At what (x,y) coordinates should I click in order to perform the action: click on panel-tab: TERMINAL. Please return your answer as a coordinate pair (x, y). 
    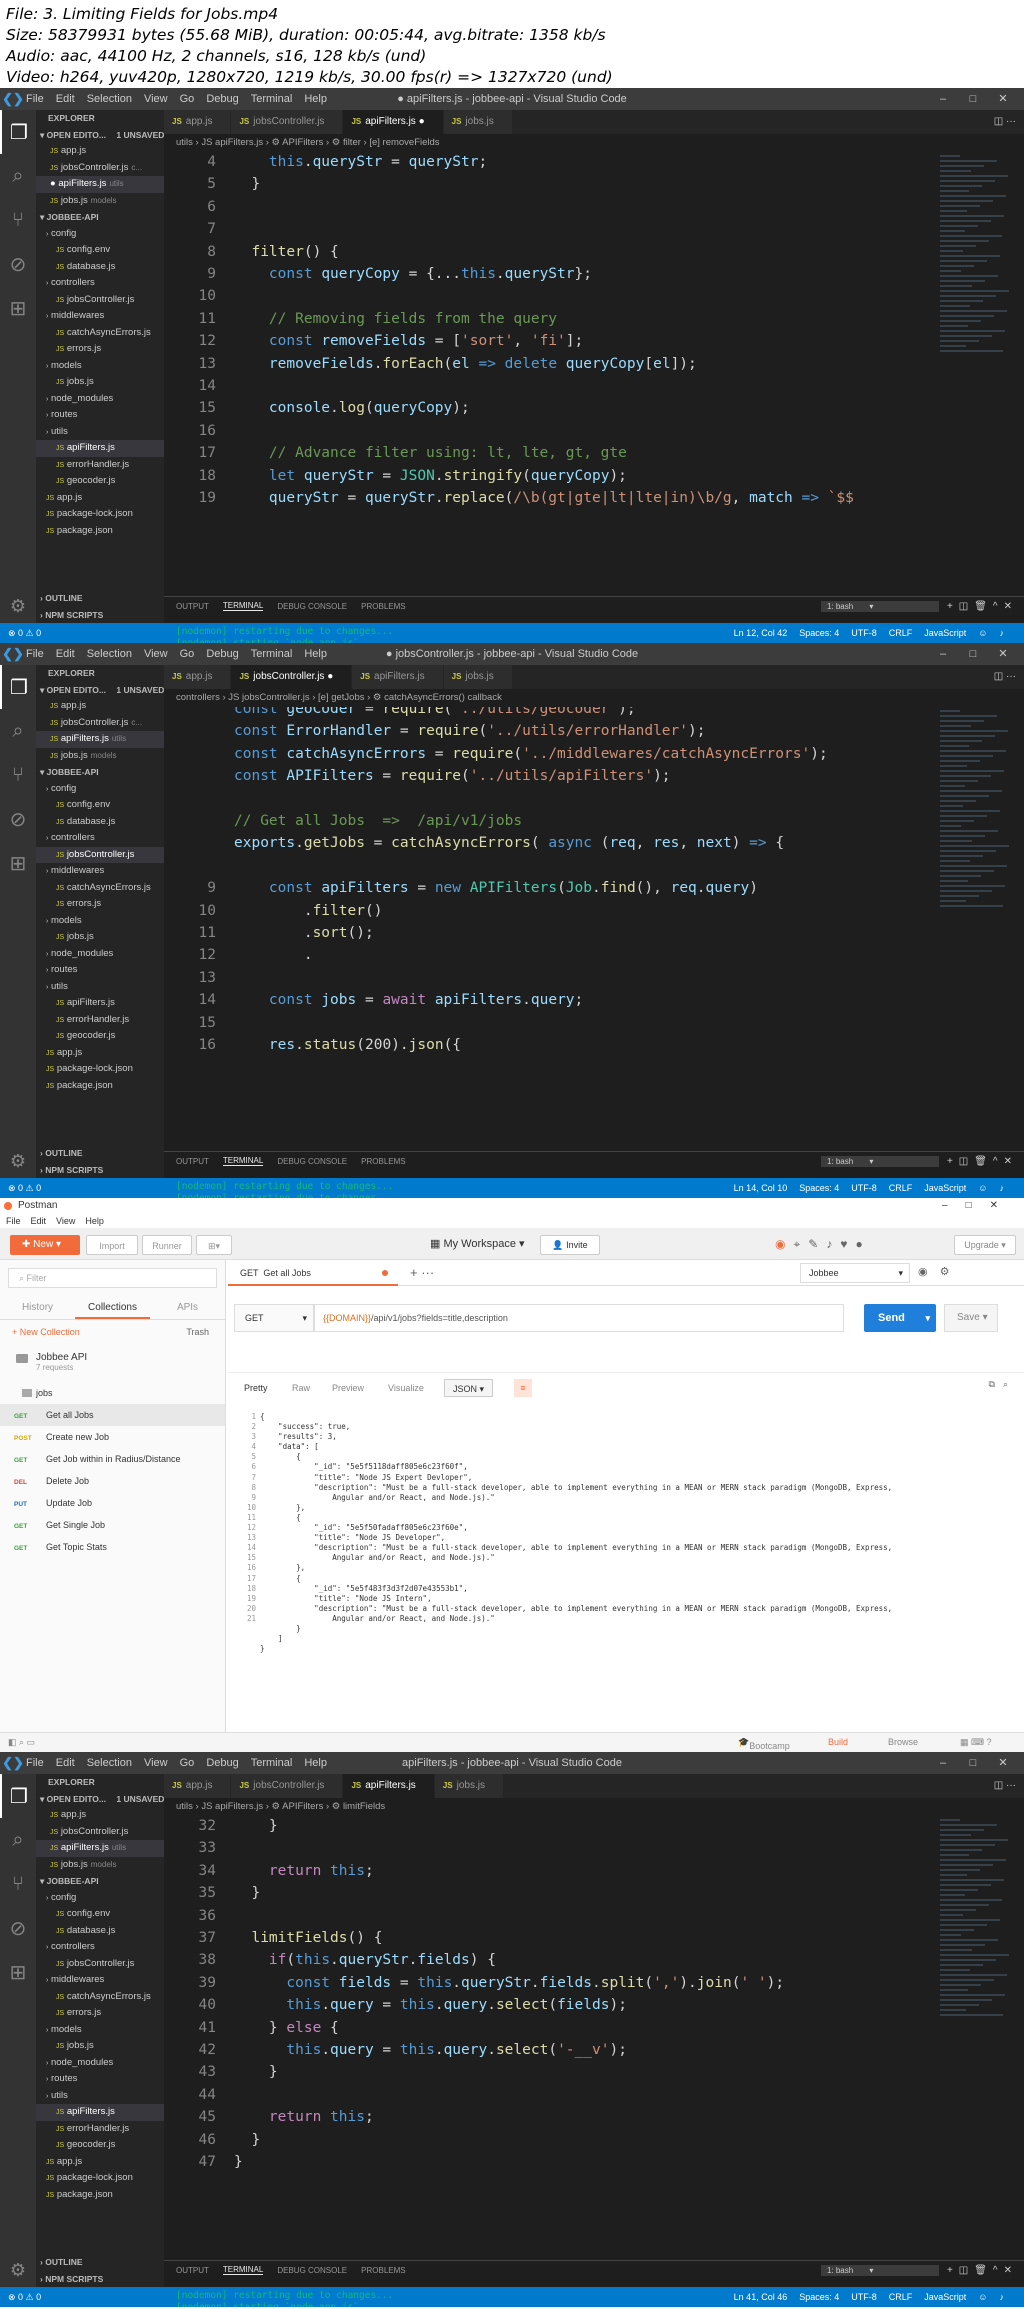
    Looking at the image, I should click on (243, 606).